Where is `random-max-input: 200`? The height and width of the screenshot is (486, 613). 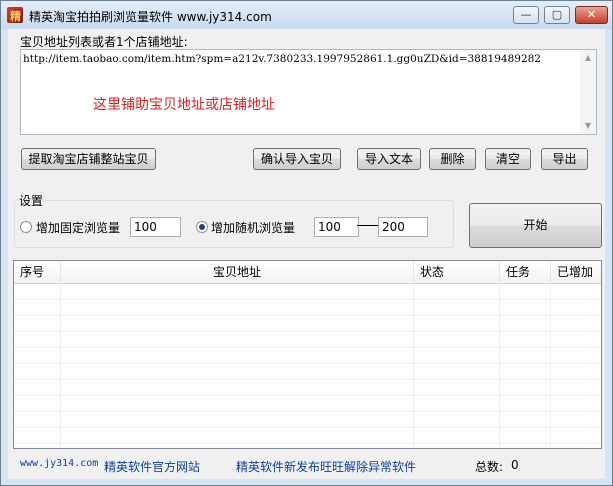 random-max-input: 200 is located at coordinates (403, 227).